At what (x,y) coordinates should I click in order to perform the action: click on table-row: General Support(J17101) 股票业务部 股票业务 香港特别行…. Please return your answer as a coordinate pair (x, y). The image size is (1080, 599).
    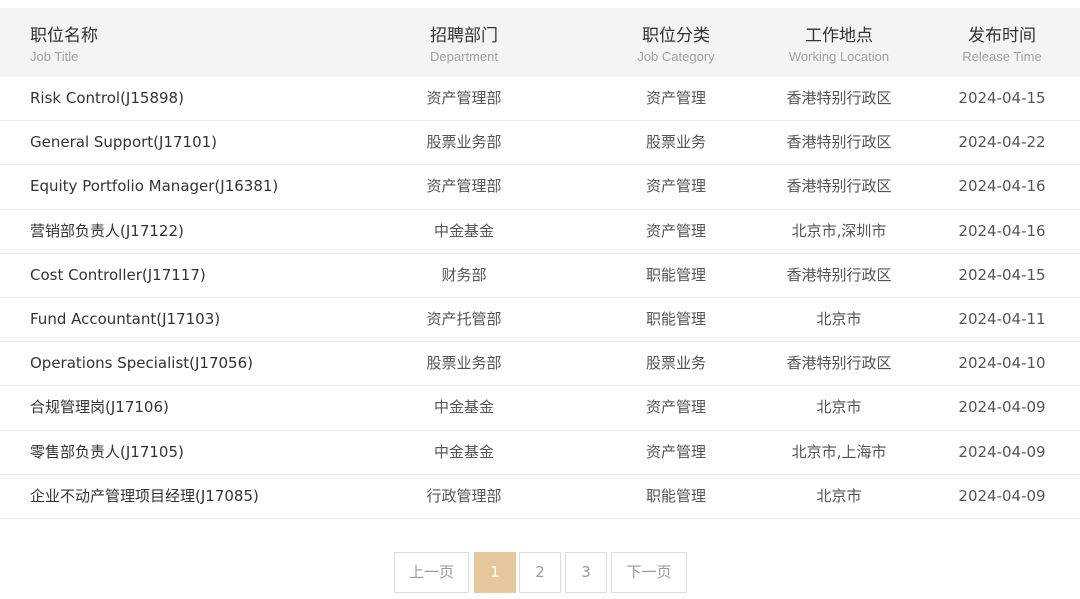
    Looking at the image, I should click on (540, 143).